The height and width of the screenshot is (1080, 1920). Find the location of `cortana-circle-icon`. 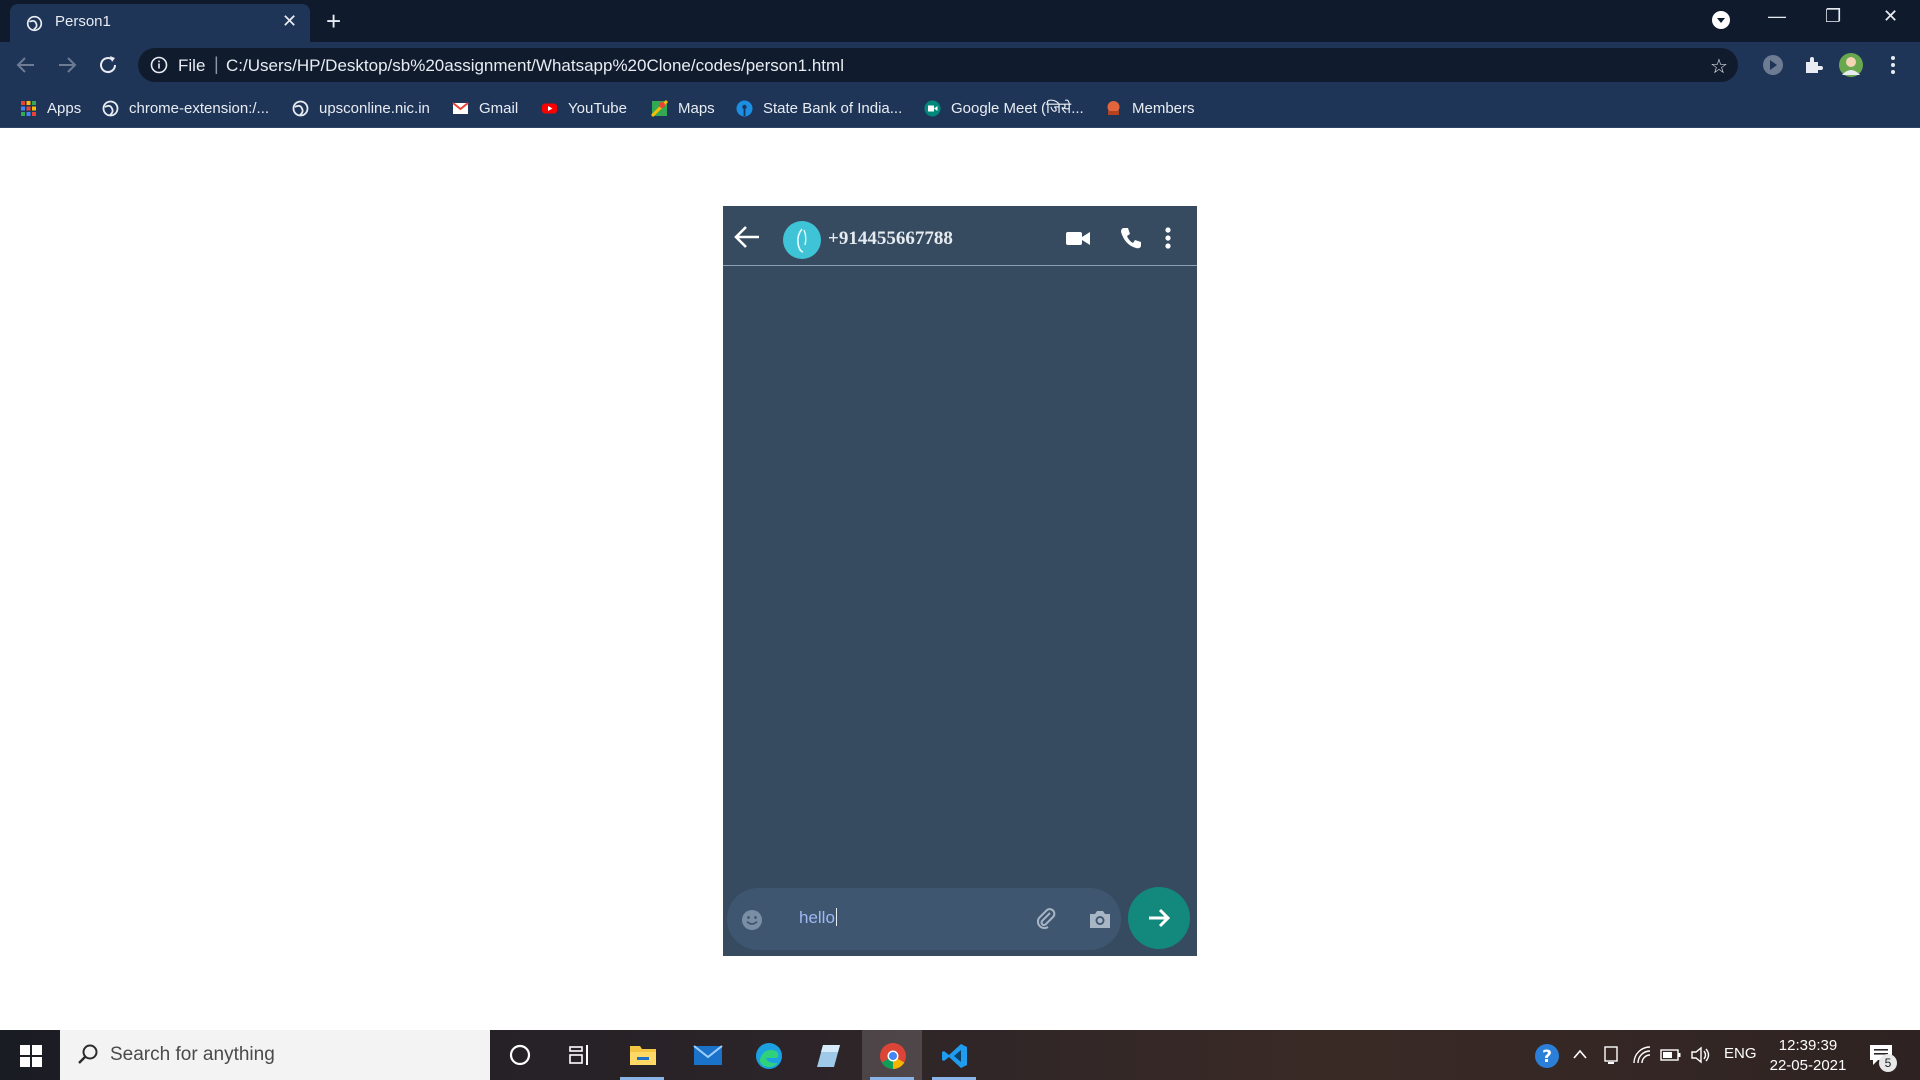

cortana-circle-icon is located at coordinates (520, 1055).